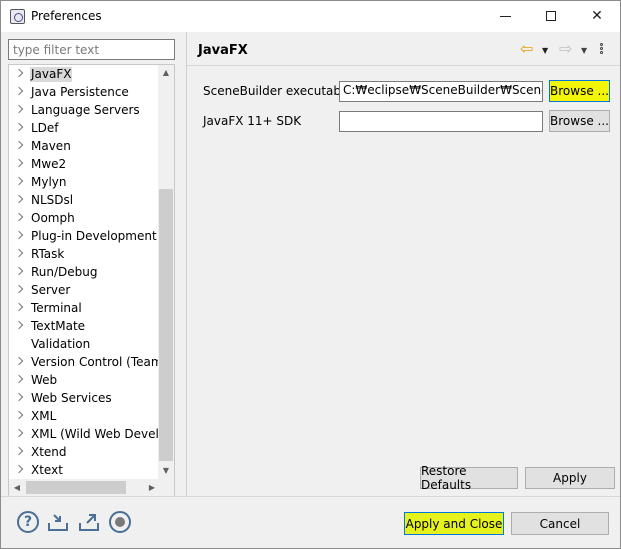  I want to click on tree-item-label: JavaFX, so click(51, 74).